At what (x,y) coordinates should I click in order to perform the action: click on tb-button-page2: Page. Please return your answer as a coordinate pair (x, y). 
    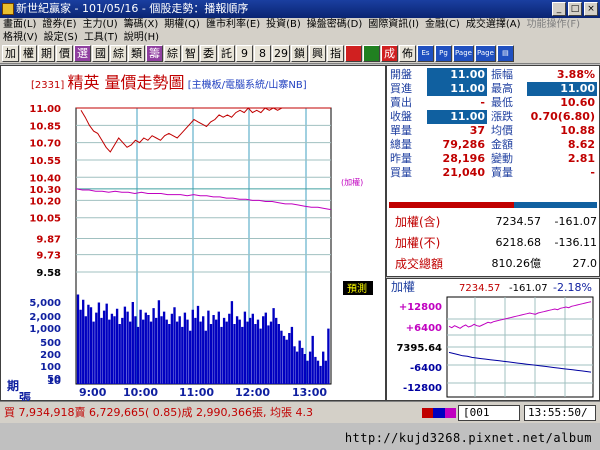
    Looking at the image, I should click on (485, 53).